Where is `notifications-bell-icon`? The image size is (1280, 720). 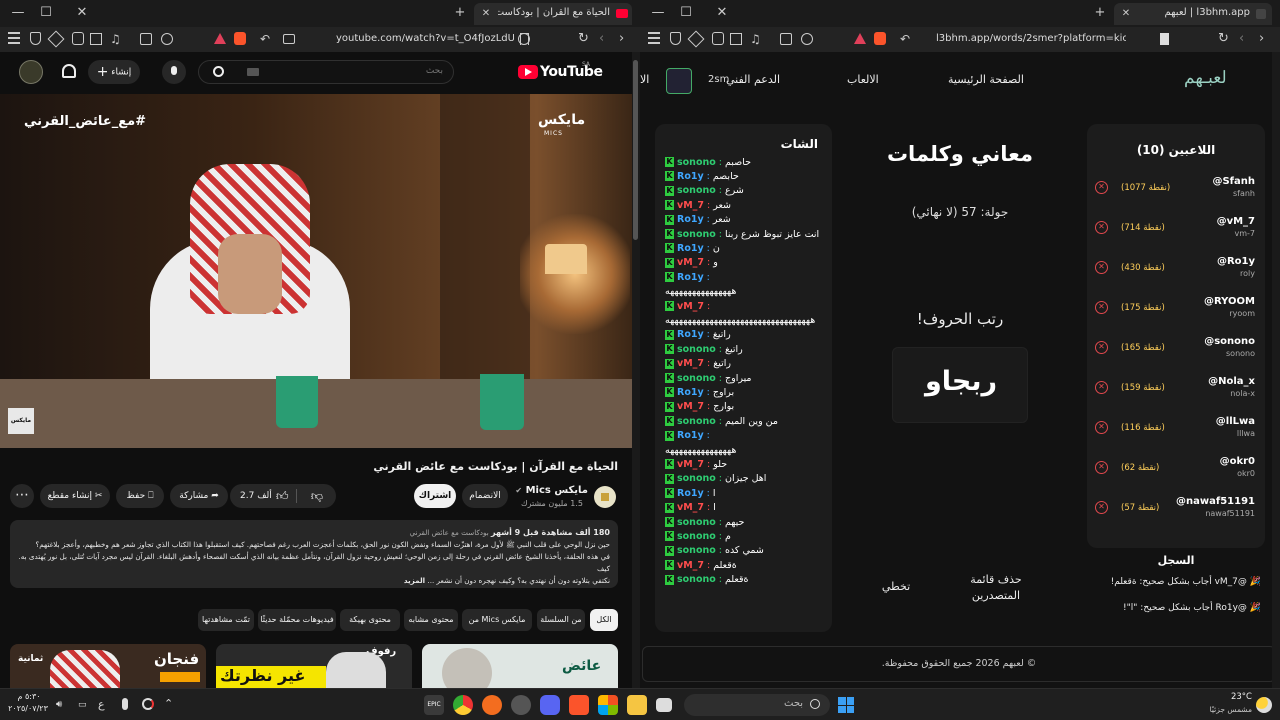 notifications-bell-icon is located at coordinates (69, 71).